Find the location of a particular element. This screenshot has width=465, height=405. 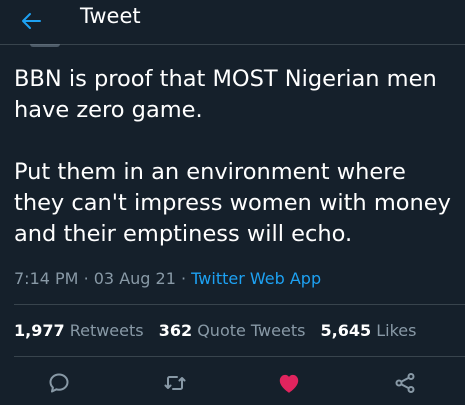

top-bar: Tweet is located at coordinates (232, 22).